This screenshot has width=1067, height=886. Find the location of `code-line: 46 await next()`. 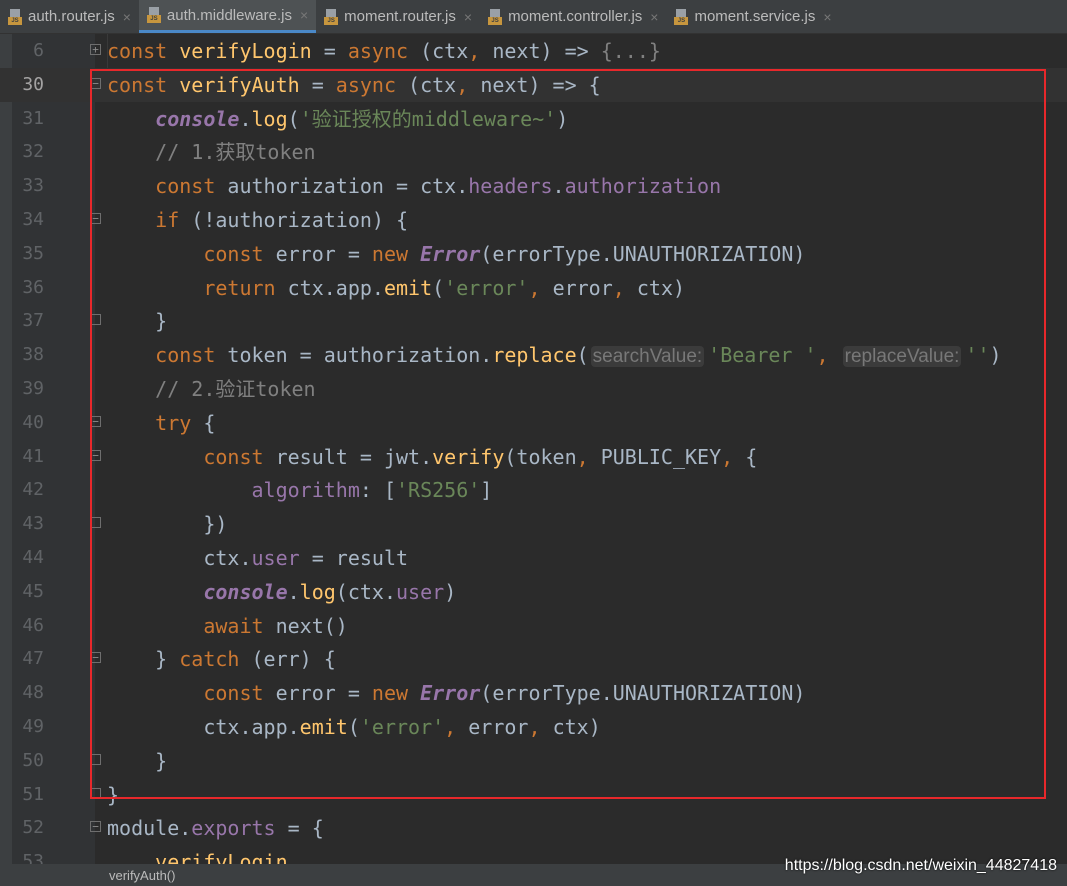

code-line: 46 await next() is located at coordinates (533, 626).